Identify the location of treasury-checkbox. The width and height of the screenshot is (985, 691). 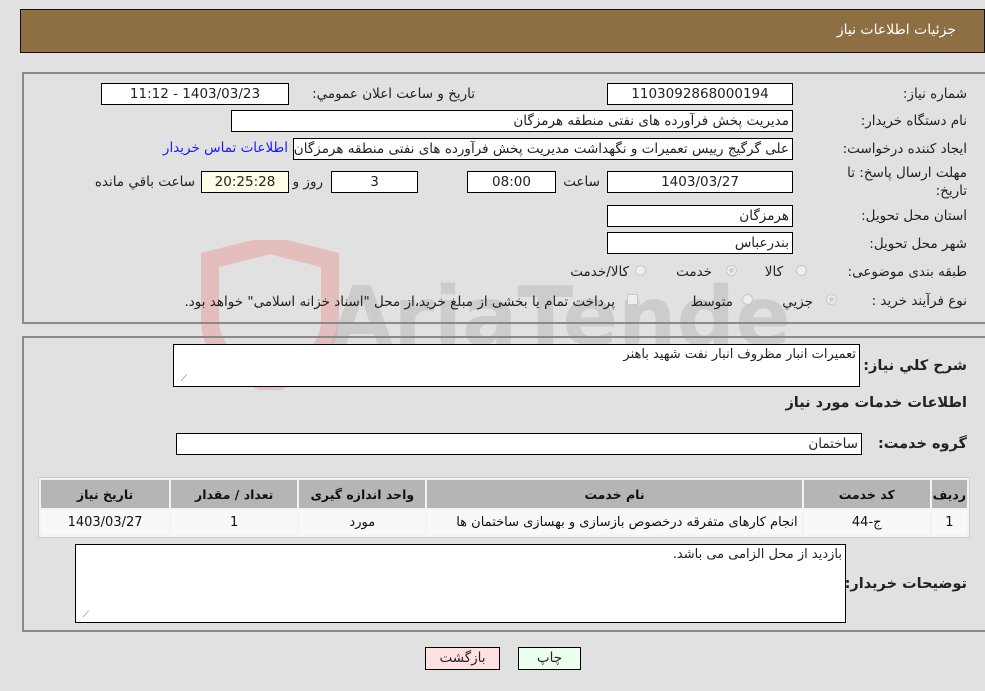
(632, 299).